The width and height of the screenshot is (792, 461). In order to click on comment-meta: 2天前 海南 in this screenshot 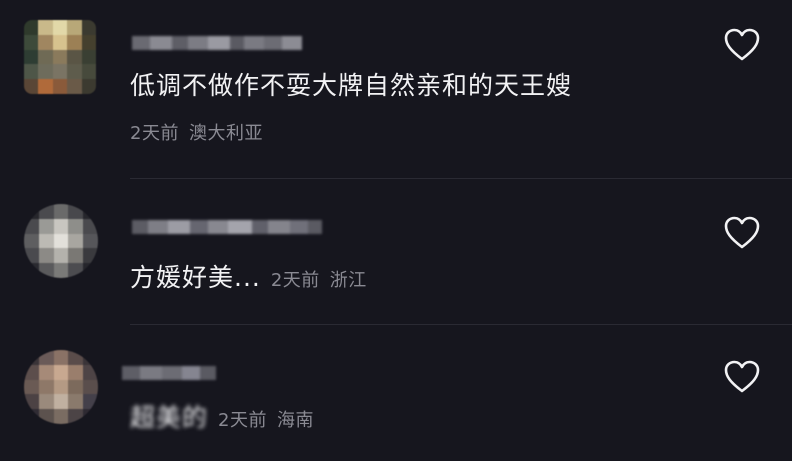, I will do `click(266, 420)`.